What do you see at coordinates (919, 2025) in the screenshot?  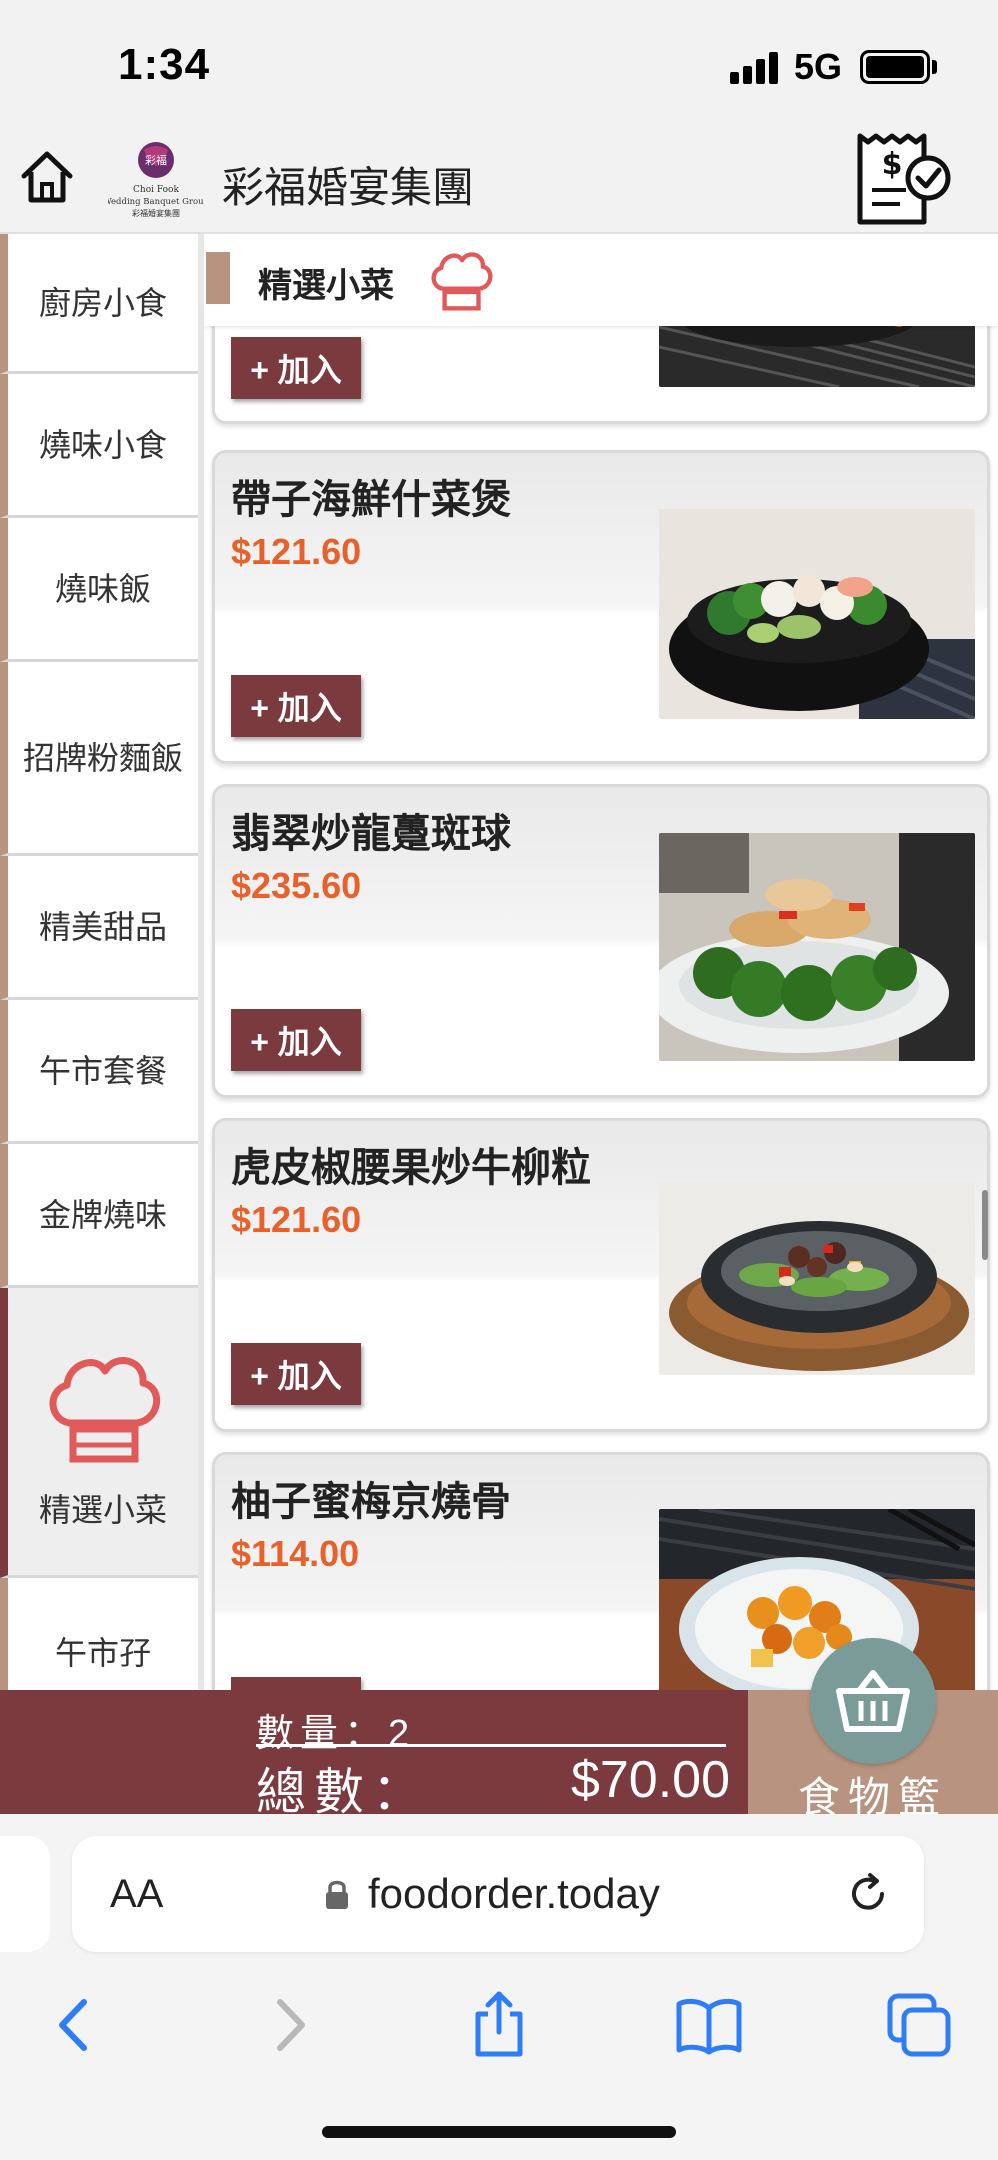 I see `tabs-icon` at bounding box center [919, 2025].